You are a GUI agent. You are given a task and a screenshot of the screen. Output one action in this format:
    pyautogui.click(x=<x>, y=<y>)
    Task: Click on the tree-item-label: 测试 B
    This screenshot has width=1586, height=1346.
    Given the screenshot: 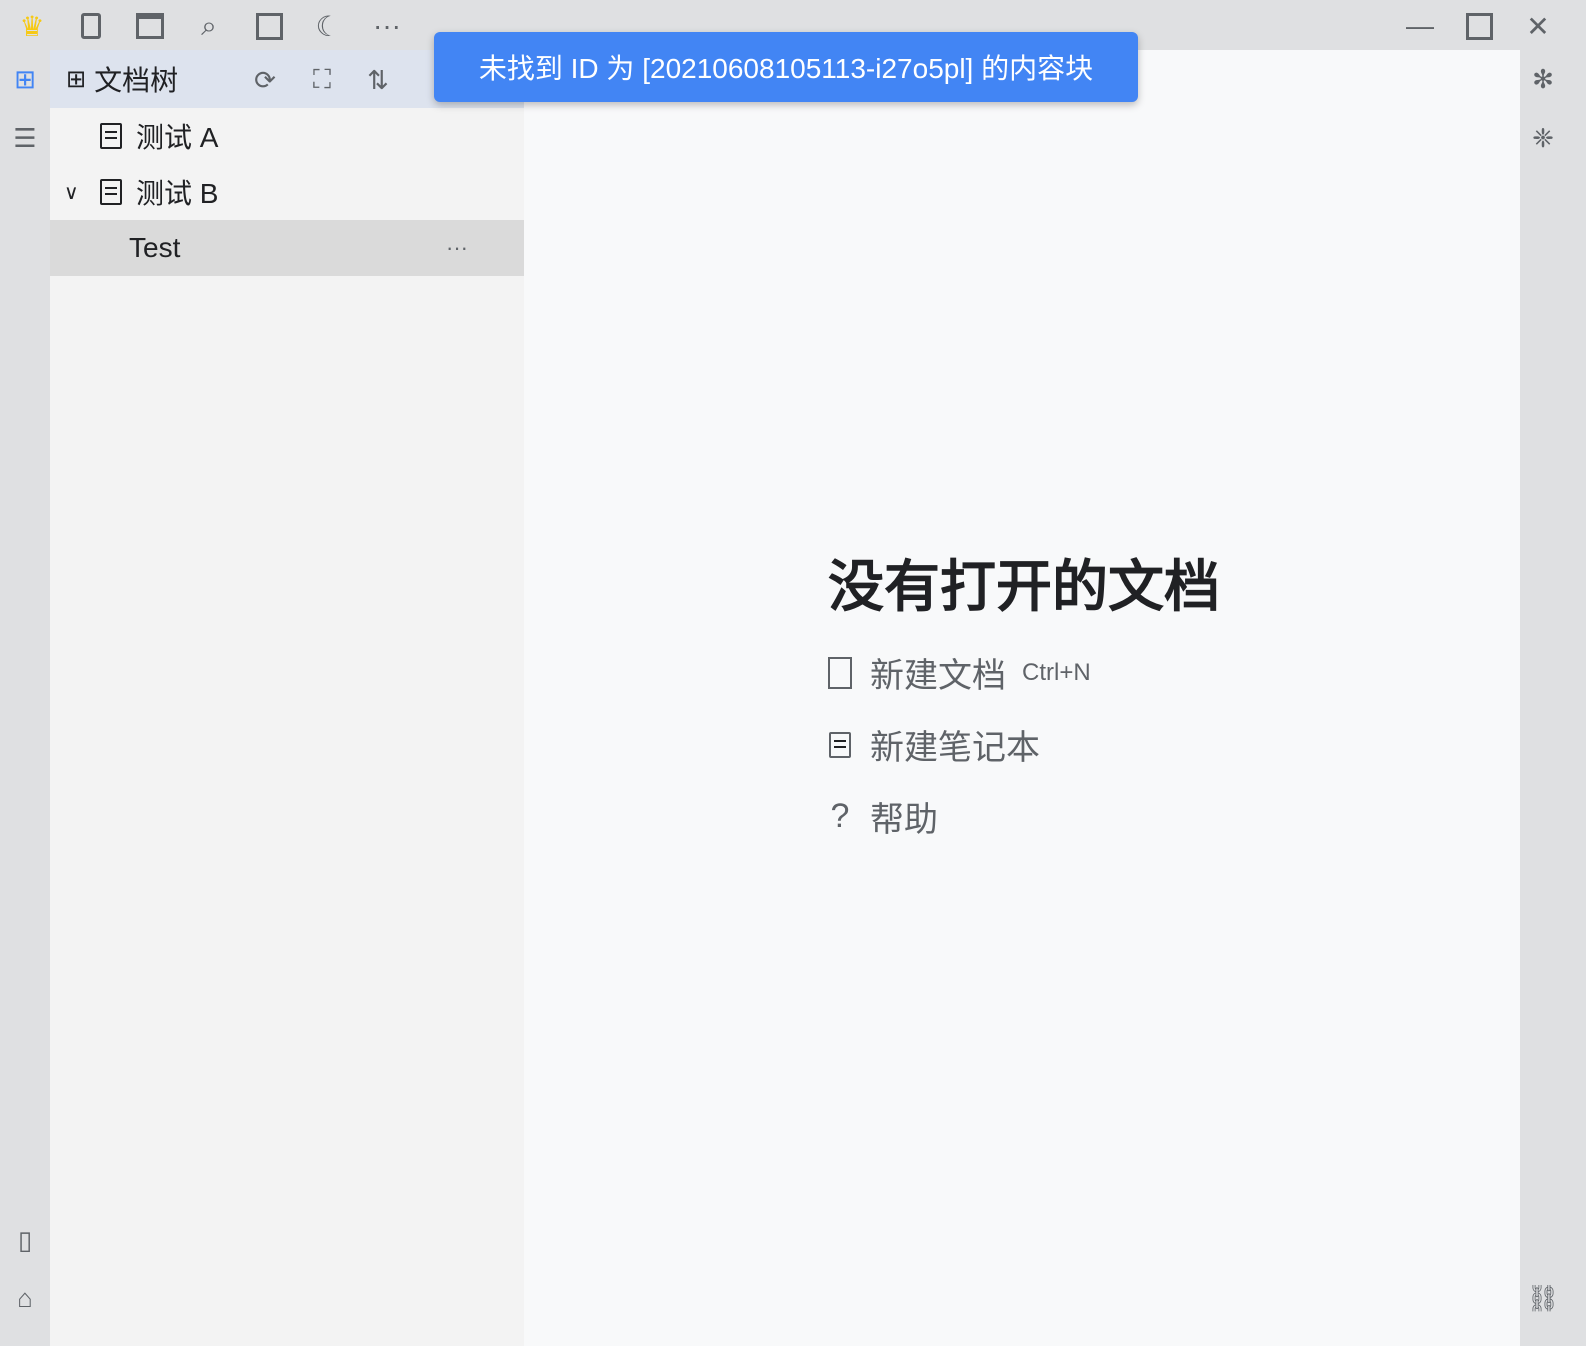 What is the action you would take?
    pyautogui.click(x=177, y=193)
    